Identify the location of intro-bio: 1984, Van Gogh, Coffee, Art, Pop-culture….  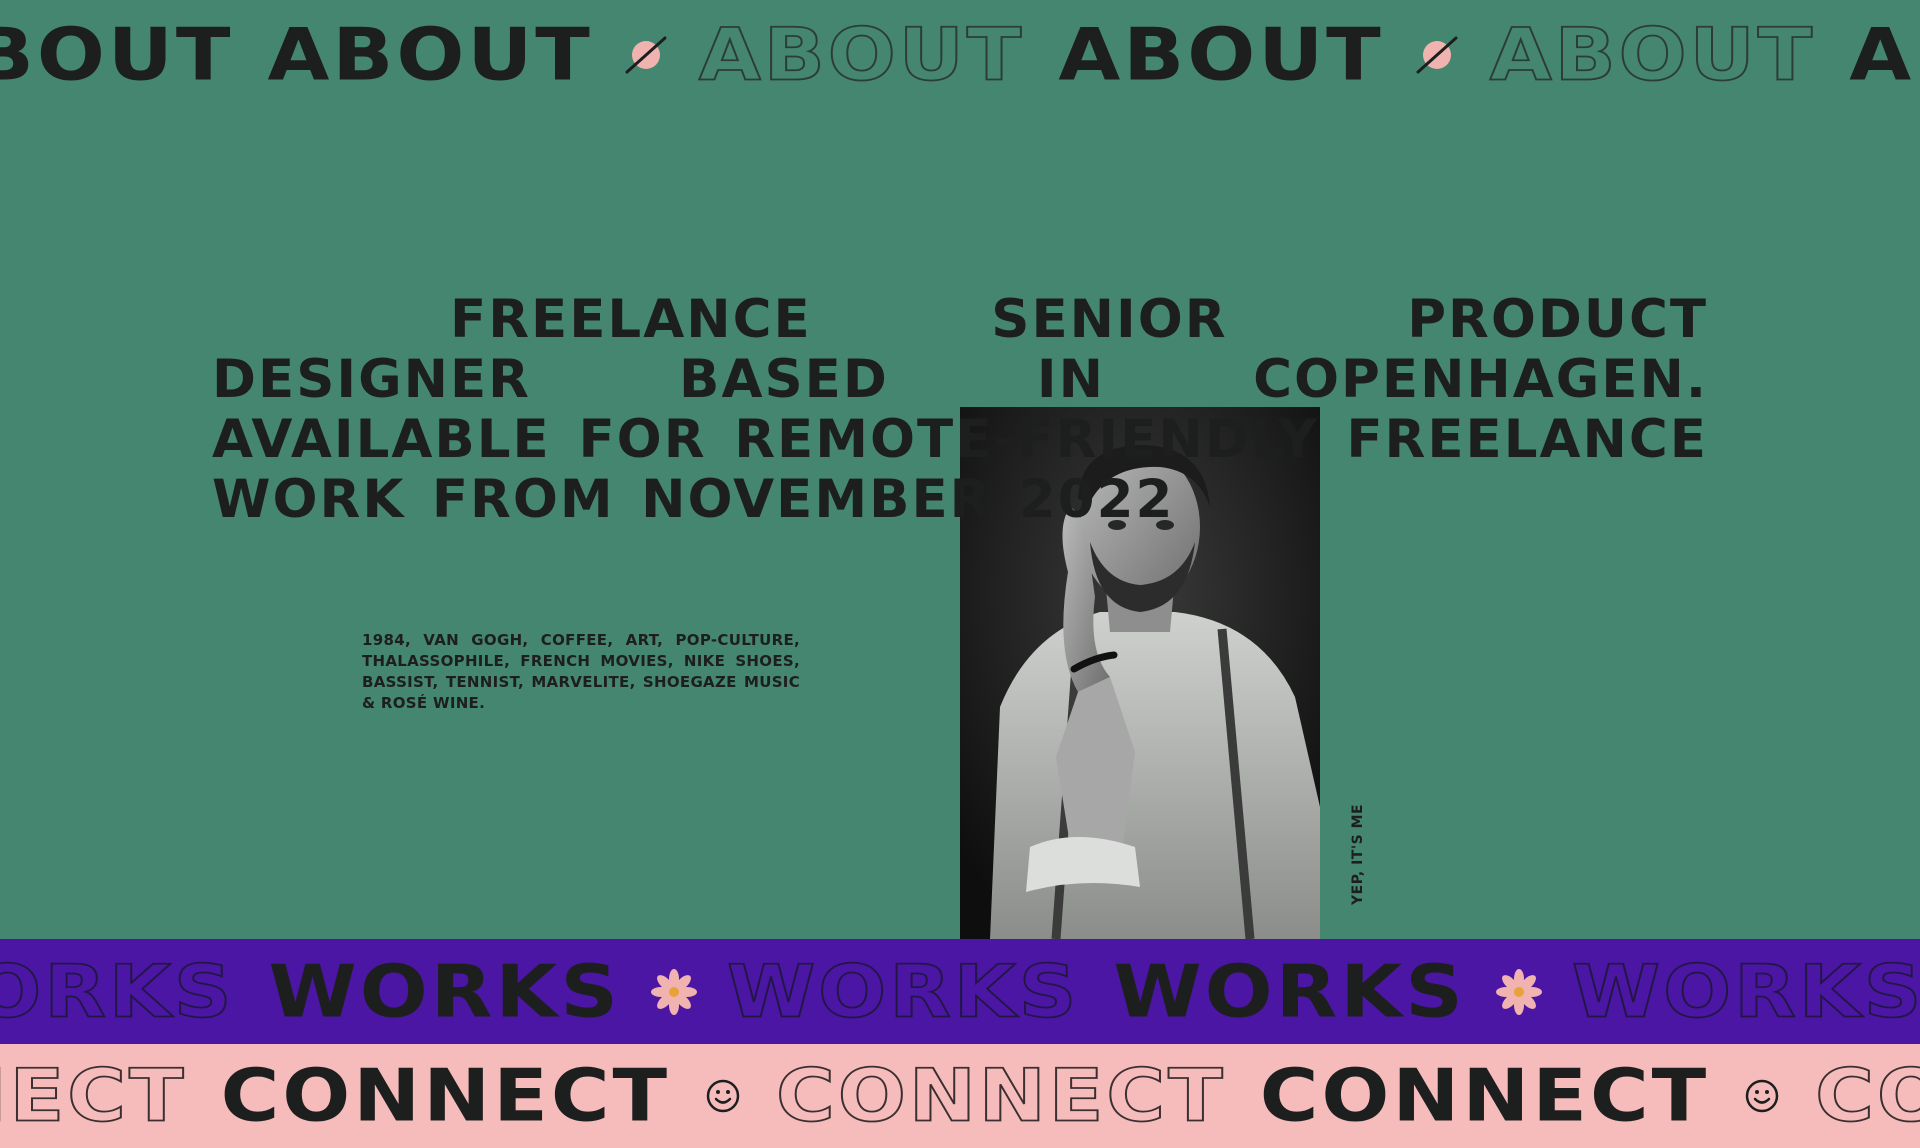
(581, 671).